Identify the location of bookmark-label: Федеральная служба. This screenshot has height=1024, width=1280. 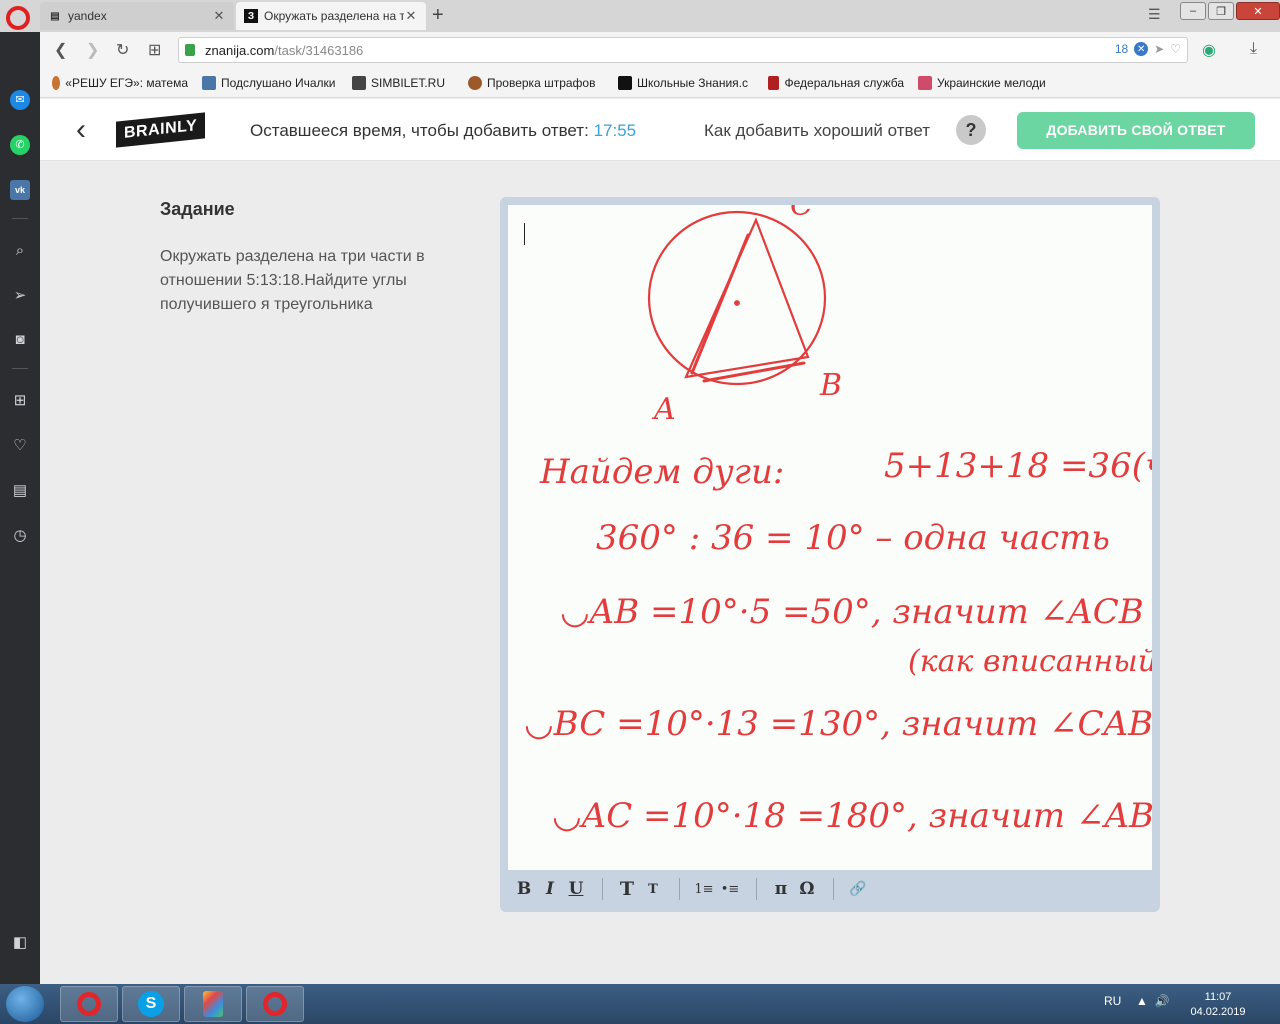
(844, 82).